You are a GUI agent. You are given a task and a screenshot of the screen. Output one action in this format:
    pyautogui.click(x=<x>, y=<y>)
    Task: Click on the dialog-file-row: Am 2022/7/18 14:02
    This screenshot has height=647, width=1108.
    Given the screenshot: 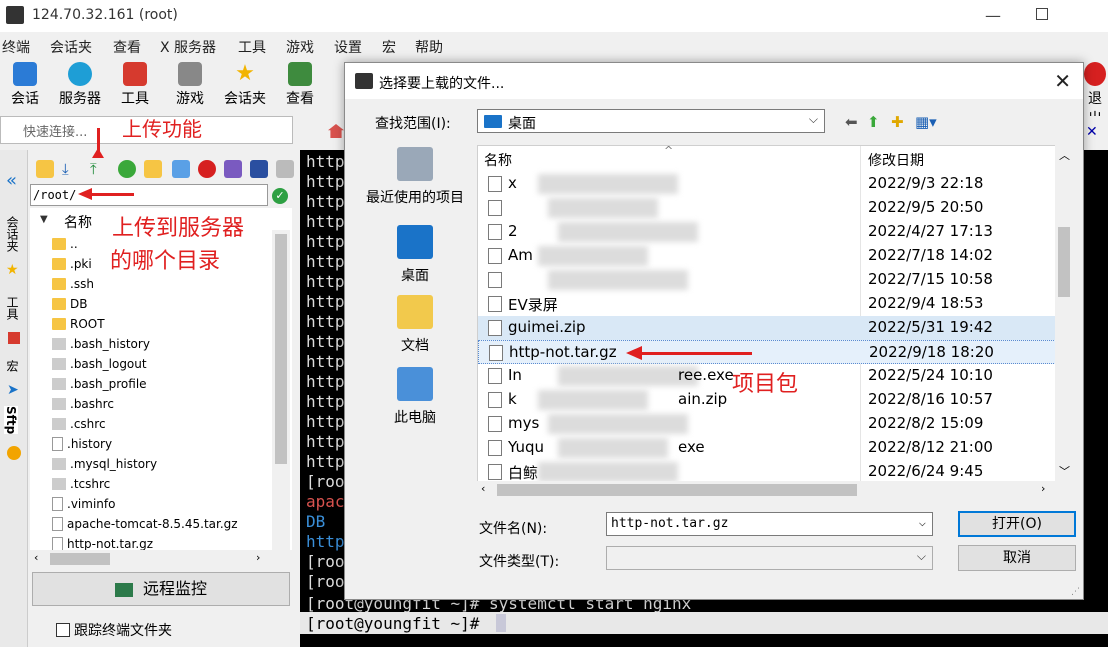 What is the action you would take?
    pyautogui.click(x=767, y=256)
    